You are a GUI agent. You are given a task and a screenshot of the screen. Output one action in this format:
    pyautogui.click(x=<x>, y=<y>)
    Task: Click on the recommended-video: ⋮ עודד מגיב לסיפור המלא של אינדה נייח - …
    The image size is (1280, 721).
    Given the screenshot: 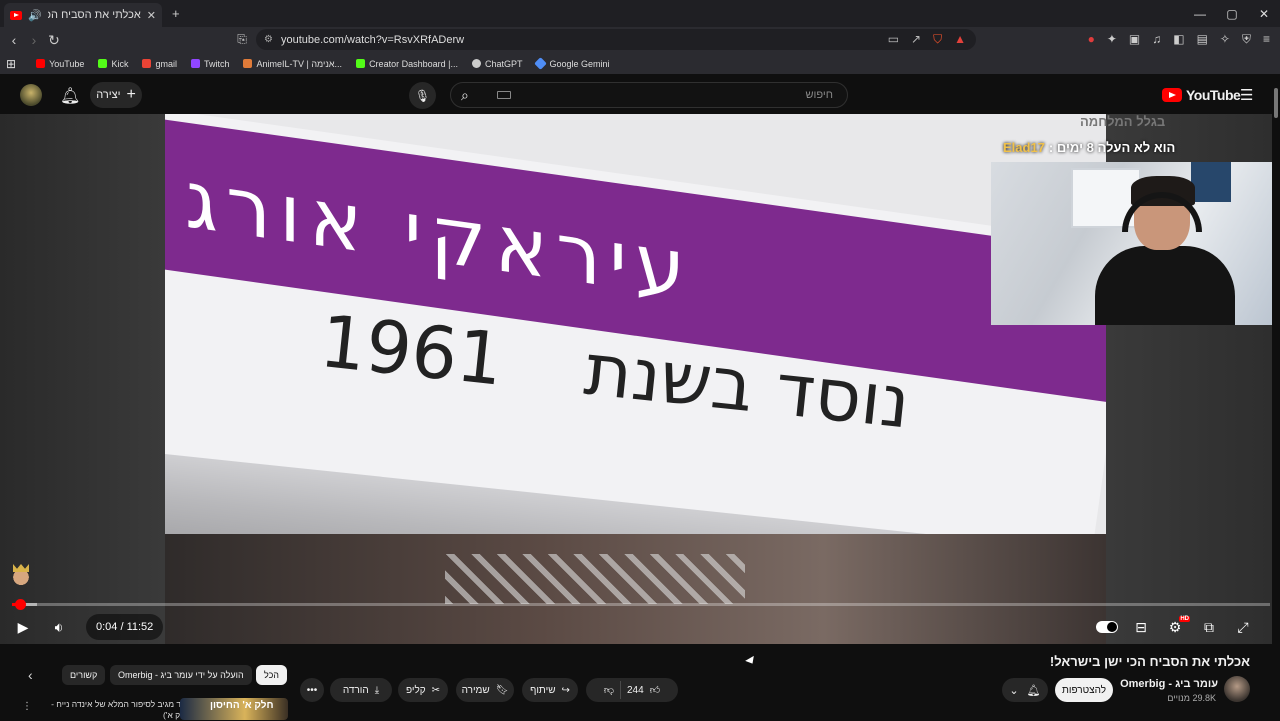 What is the action you would take?
    pyautogui.click(x=155, y=708)
    